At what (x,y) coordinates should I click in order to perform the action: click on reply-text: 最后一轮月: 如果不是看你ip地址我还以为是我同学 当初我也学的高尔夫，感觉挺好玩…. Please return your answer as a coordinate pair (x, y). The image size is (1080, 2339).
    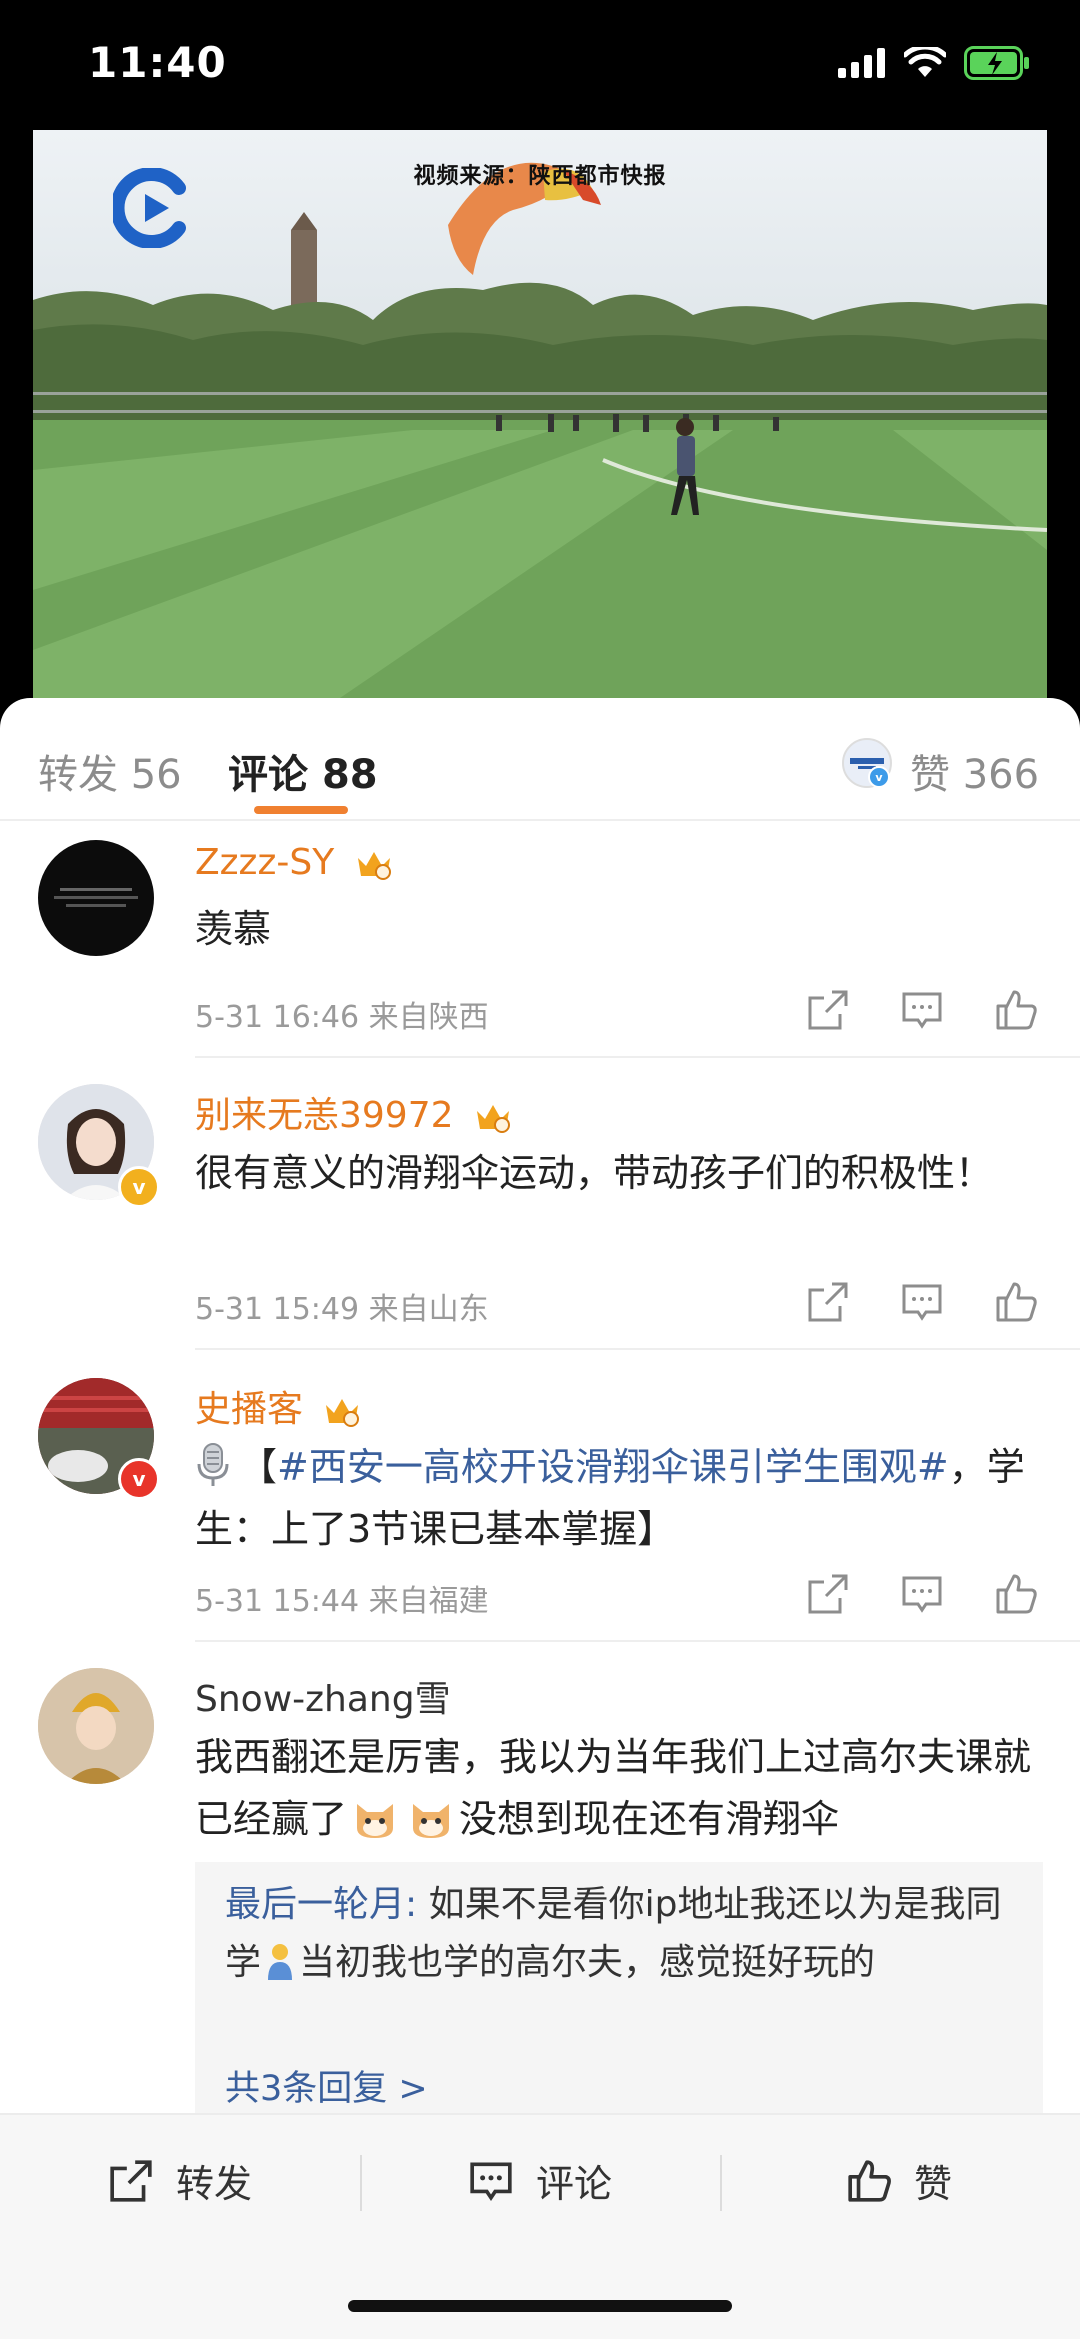
    Looking at the image, I should click on (625, 1934).